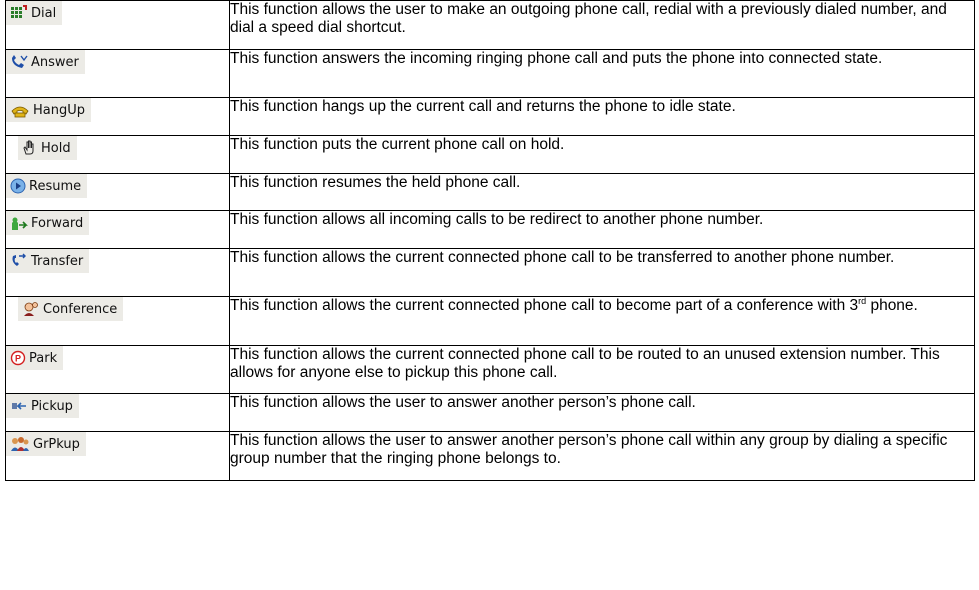  I want to click on dial-button: Dial, so click(34, 13).